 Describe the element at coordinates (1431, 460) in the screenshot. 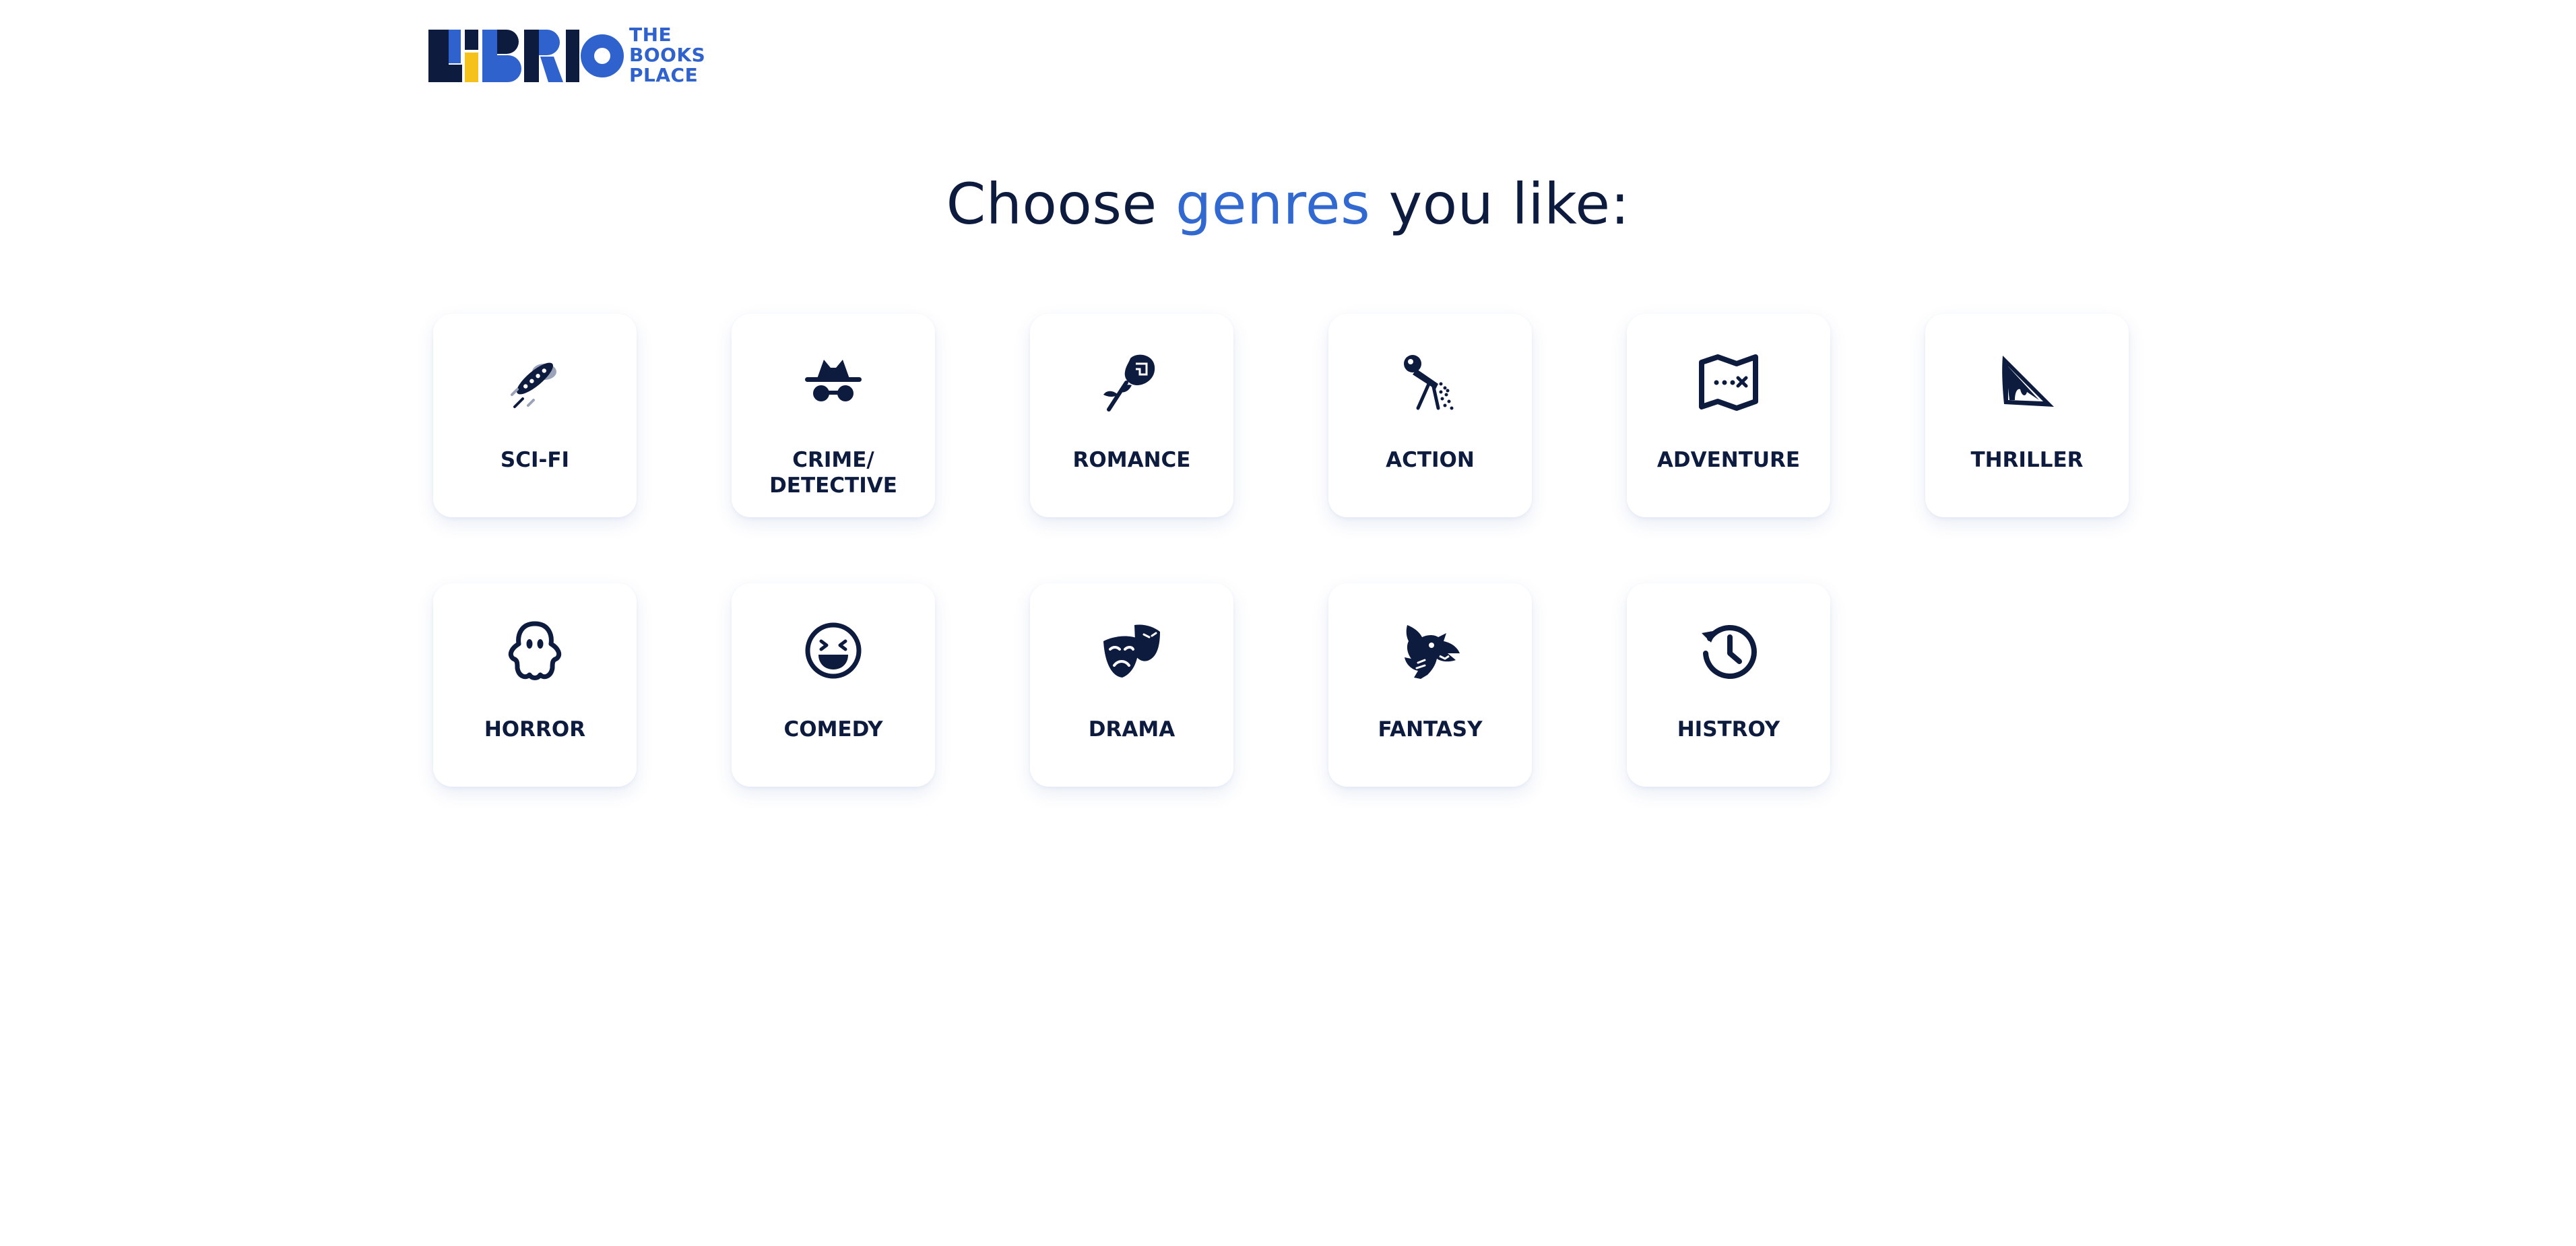

I see `genre-label: ACTION` at that location.